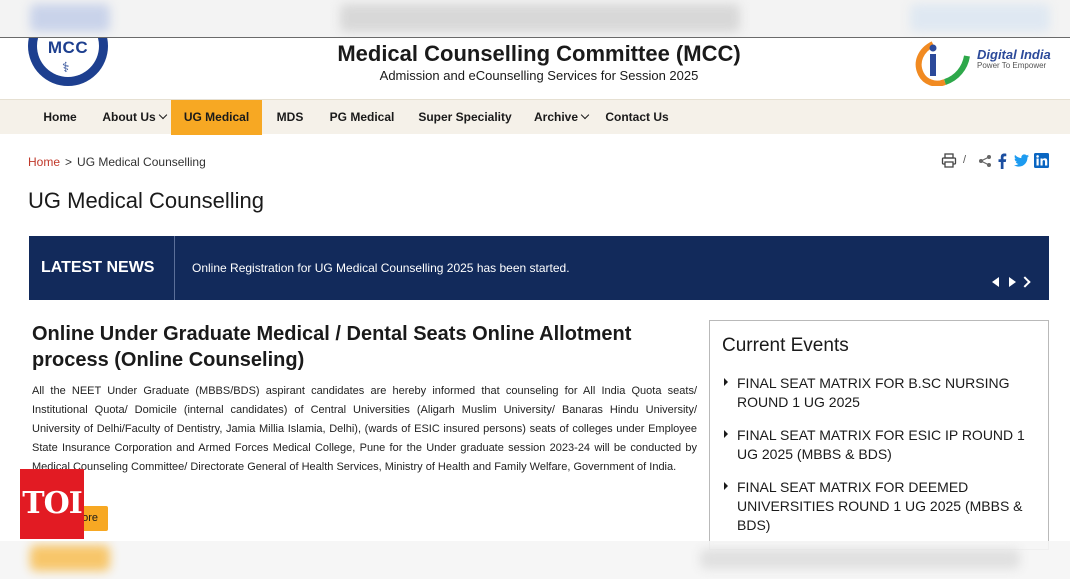 This screenshot has width=1070, height=579. I want to click on facebook-icon, so click(1002, 161).